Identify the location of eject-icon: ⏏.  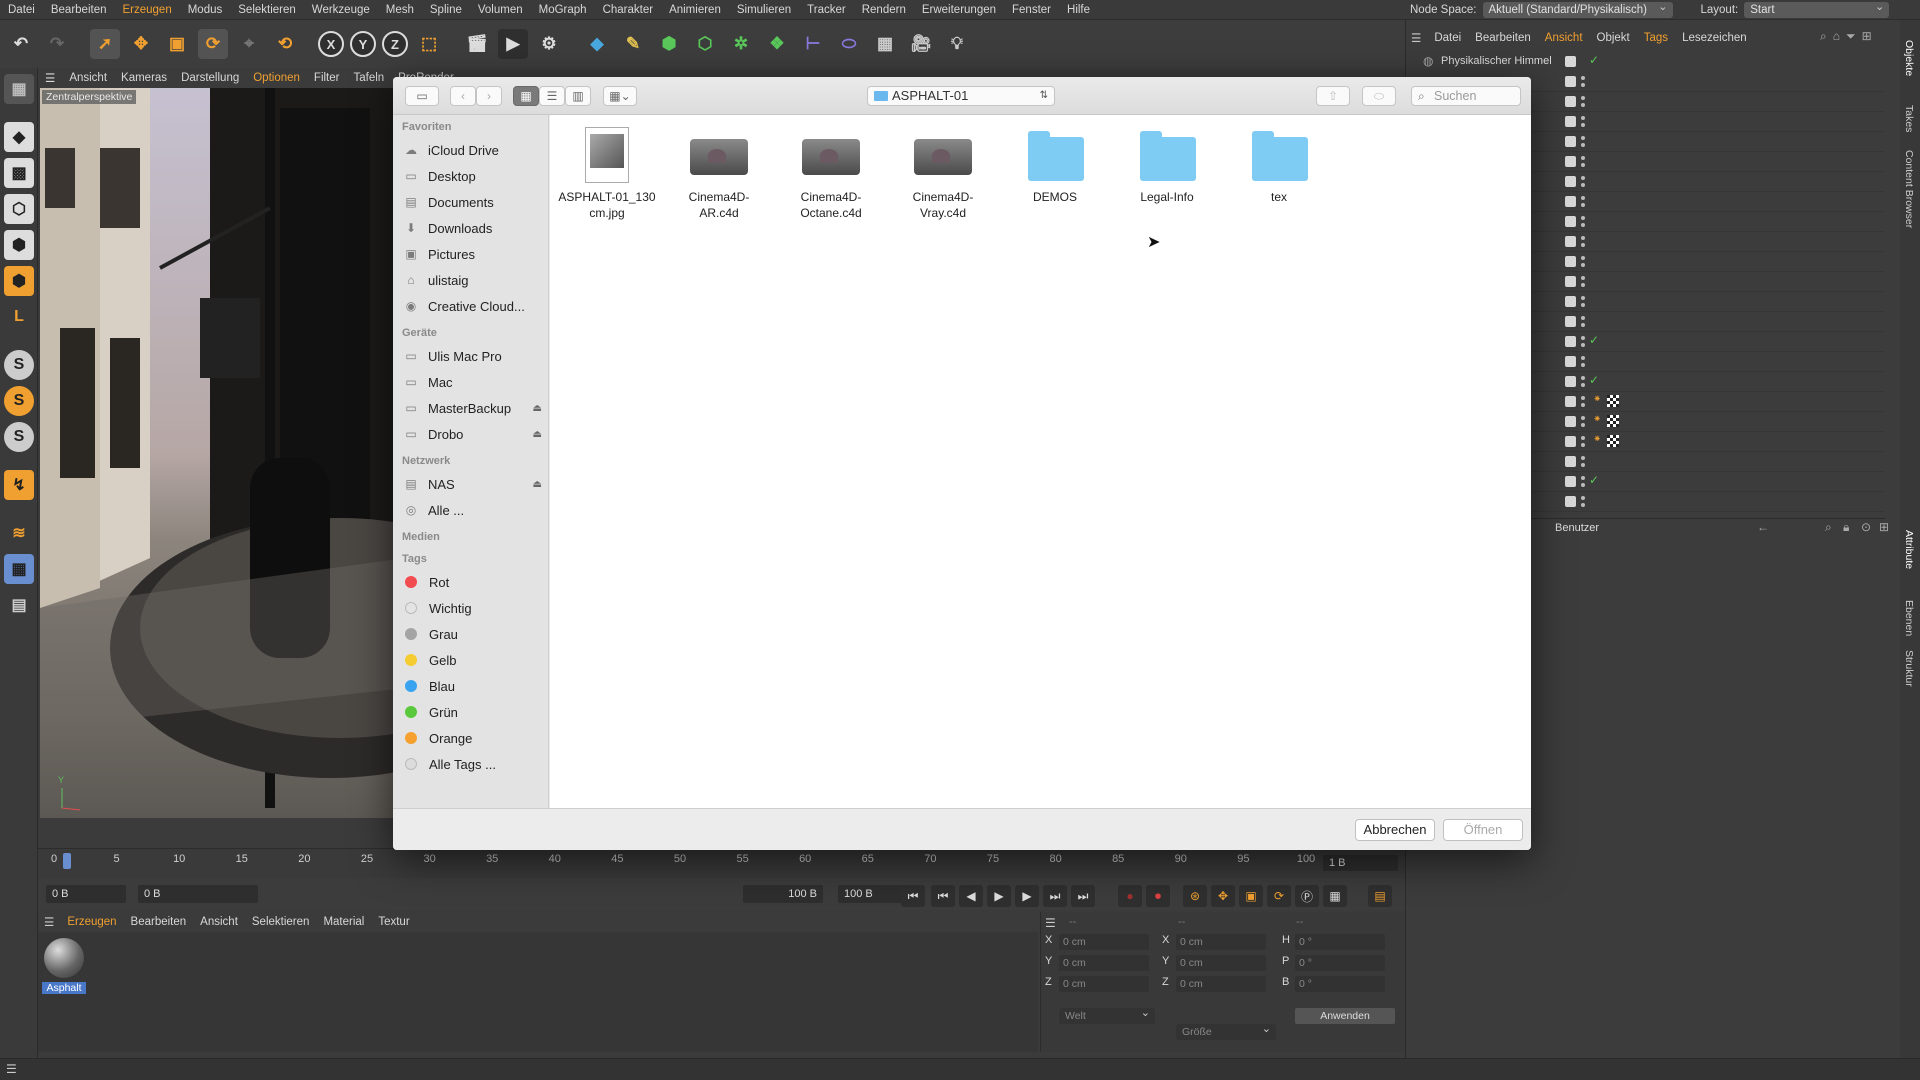
(537, 408).